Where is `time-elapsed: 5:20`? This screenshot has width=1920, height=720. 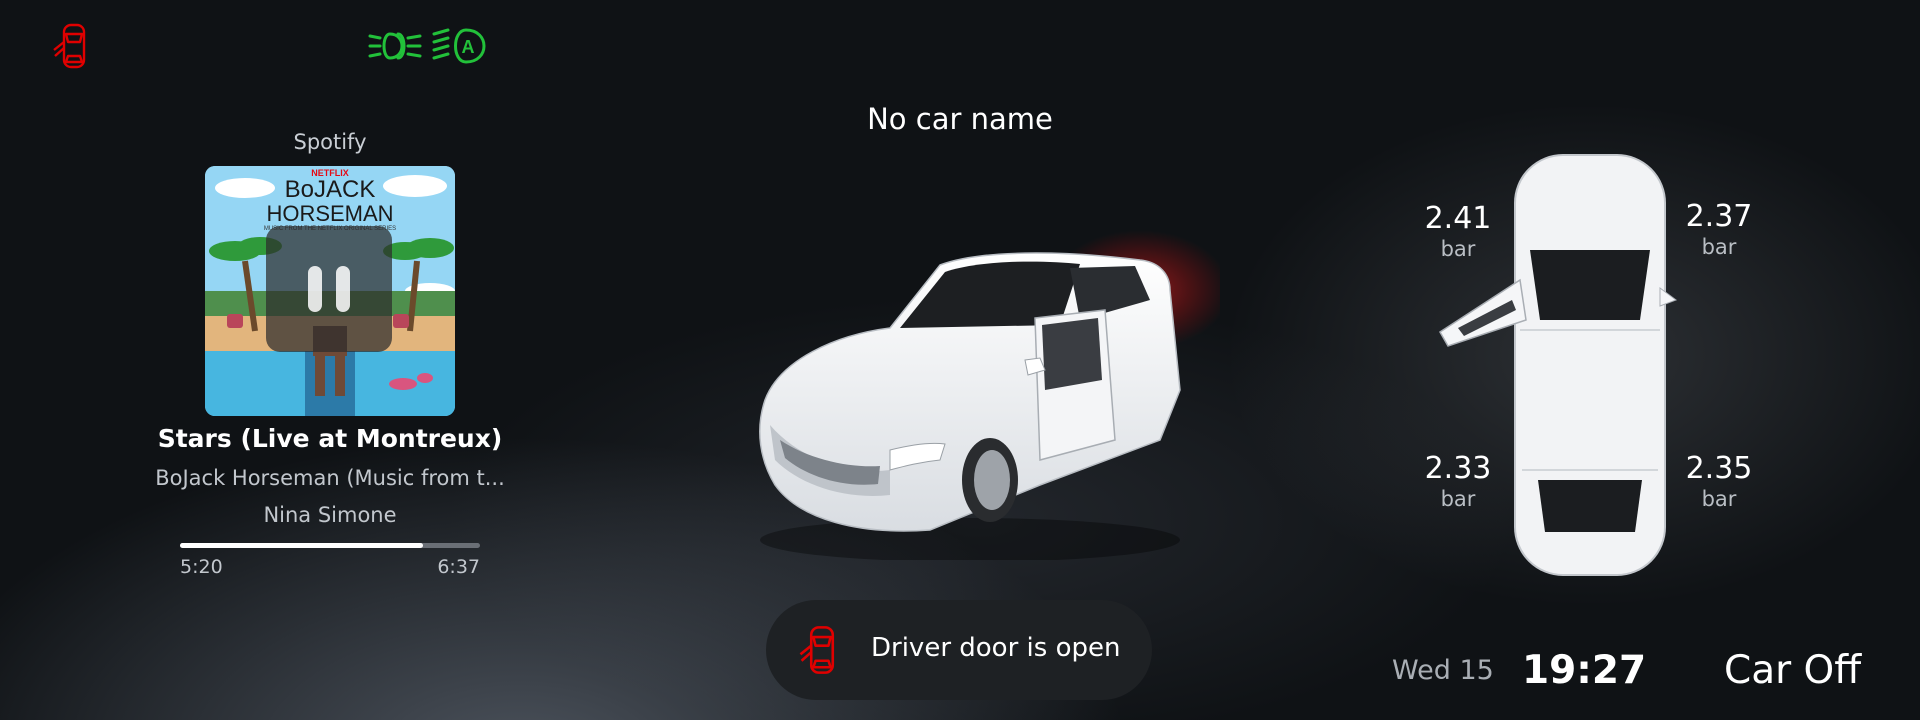
time-elapsed: 5:20 is located at coordinates (201, 567).